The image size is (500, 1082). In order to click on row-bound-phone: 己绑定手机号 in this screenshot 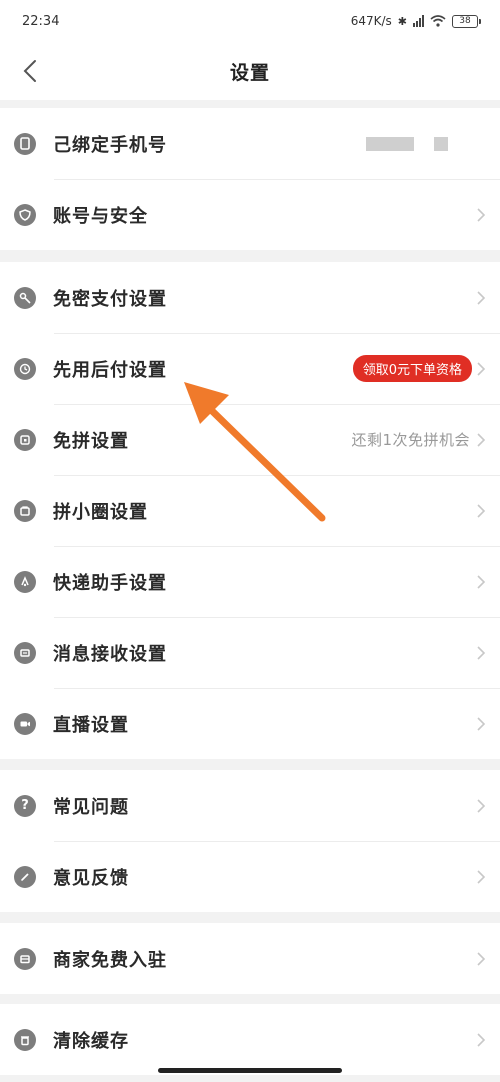, I will do `click(250, 143)`.